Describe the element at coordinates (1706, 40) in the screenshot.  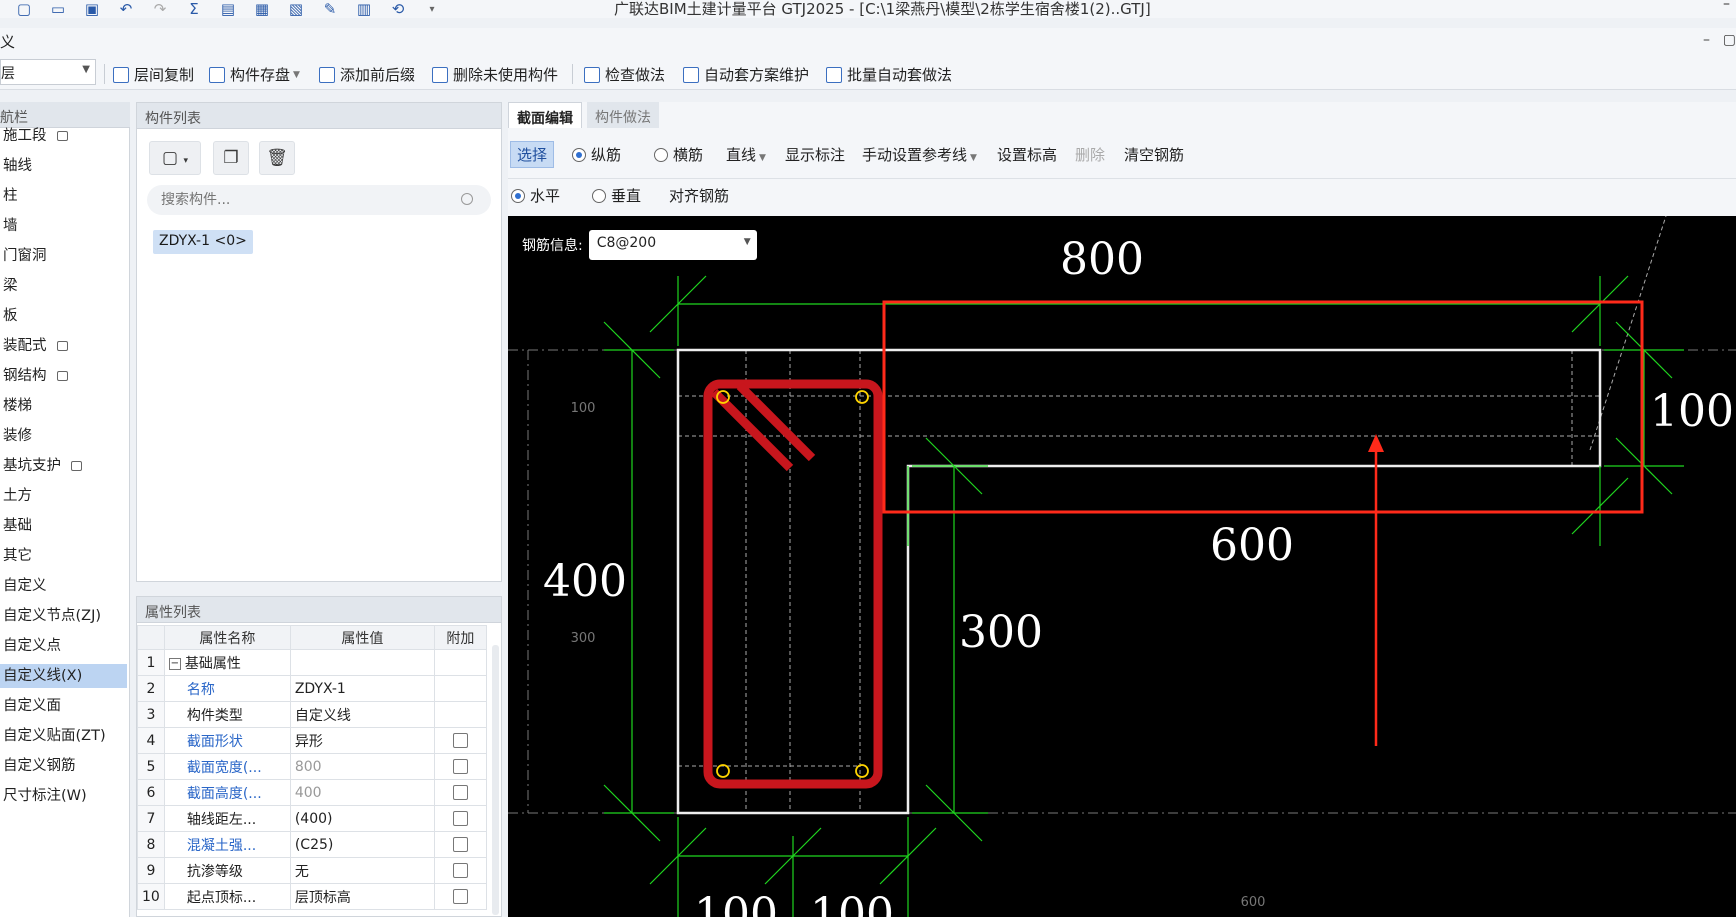
I see `panel-minimize-icon: –` at that location.